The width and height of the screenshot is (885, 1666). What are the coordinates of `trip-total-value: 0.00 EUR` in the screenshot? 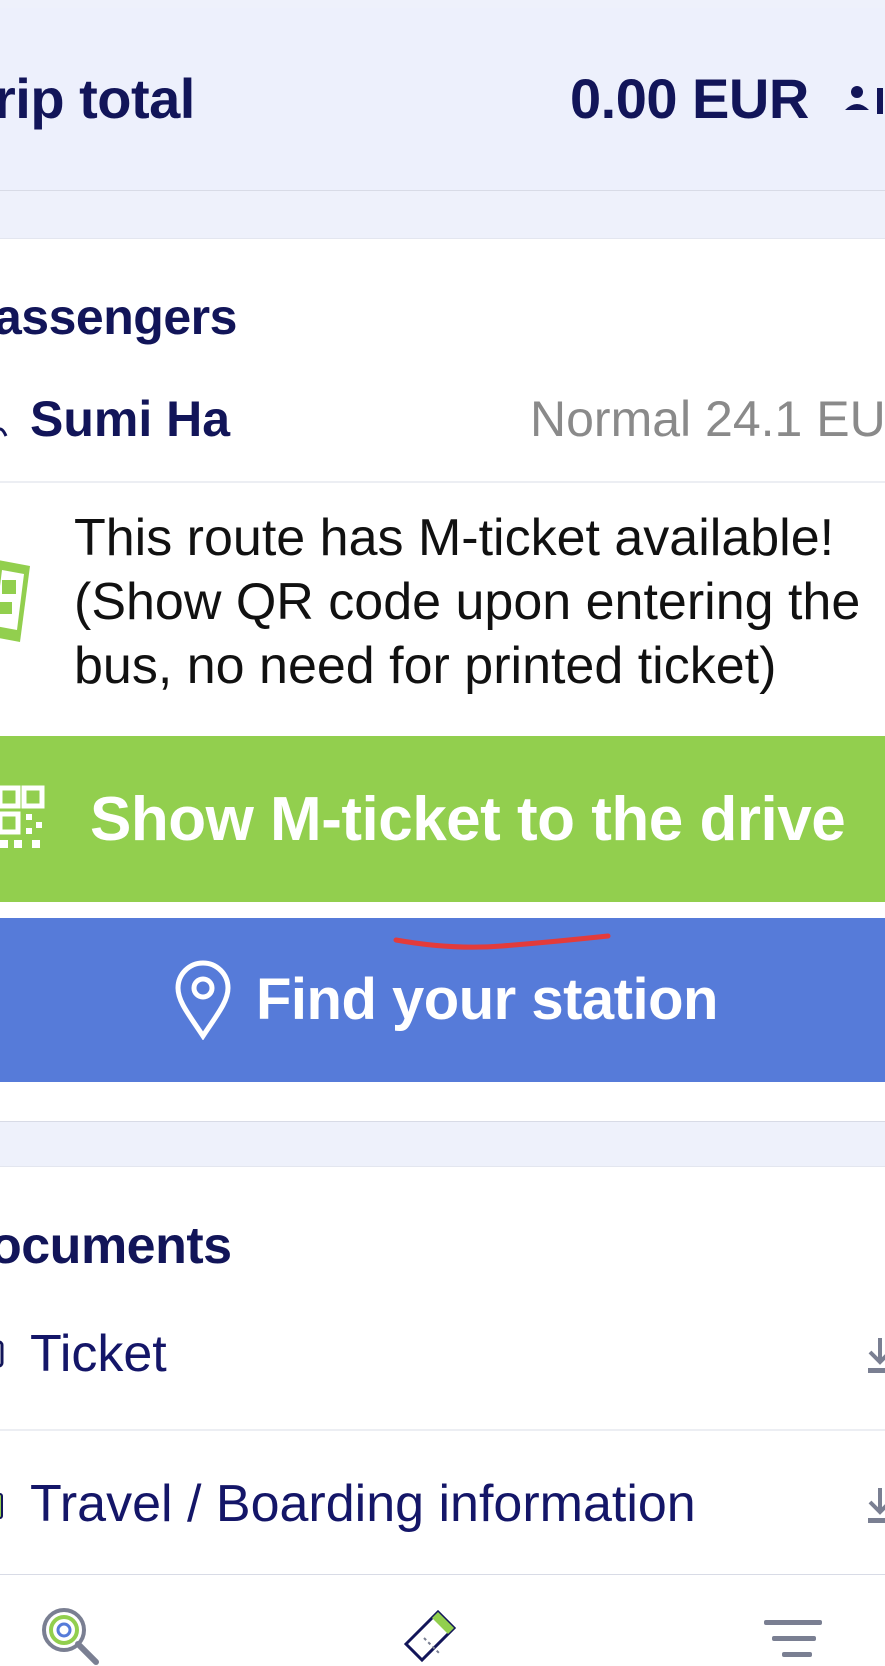 It's located at (689, 98).